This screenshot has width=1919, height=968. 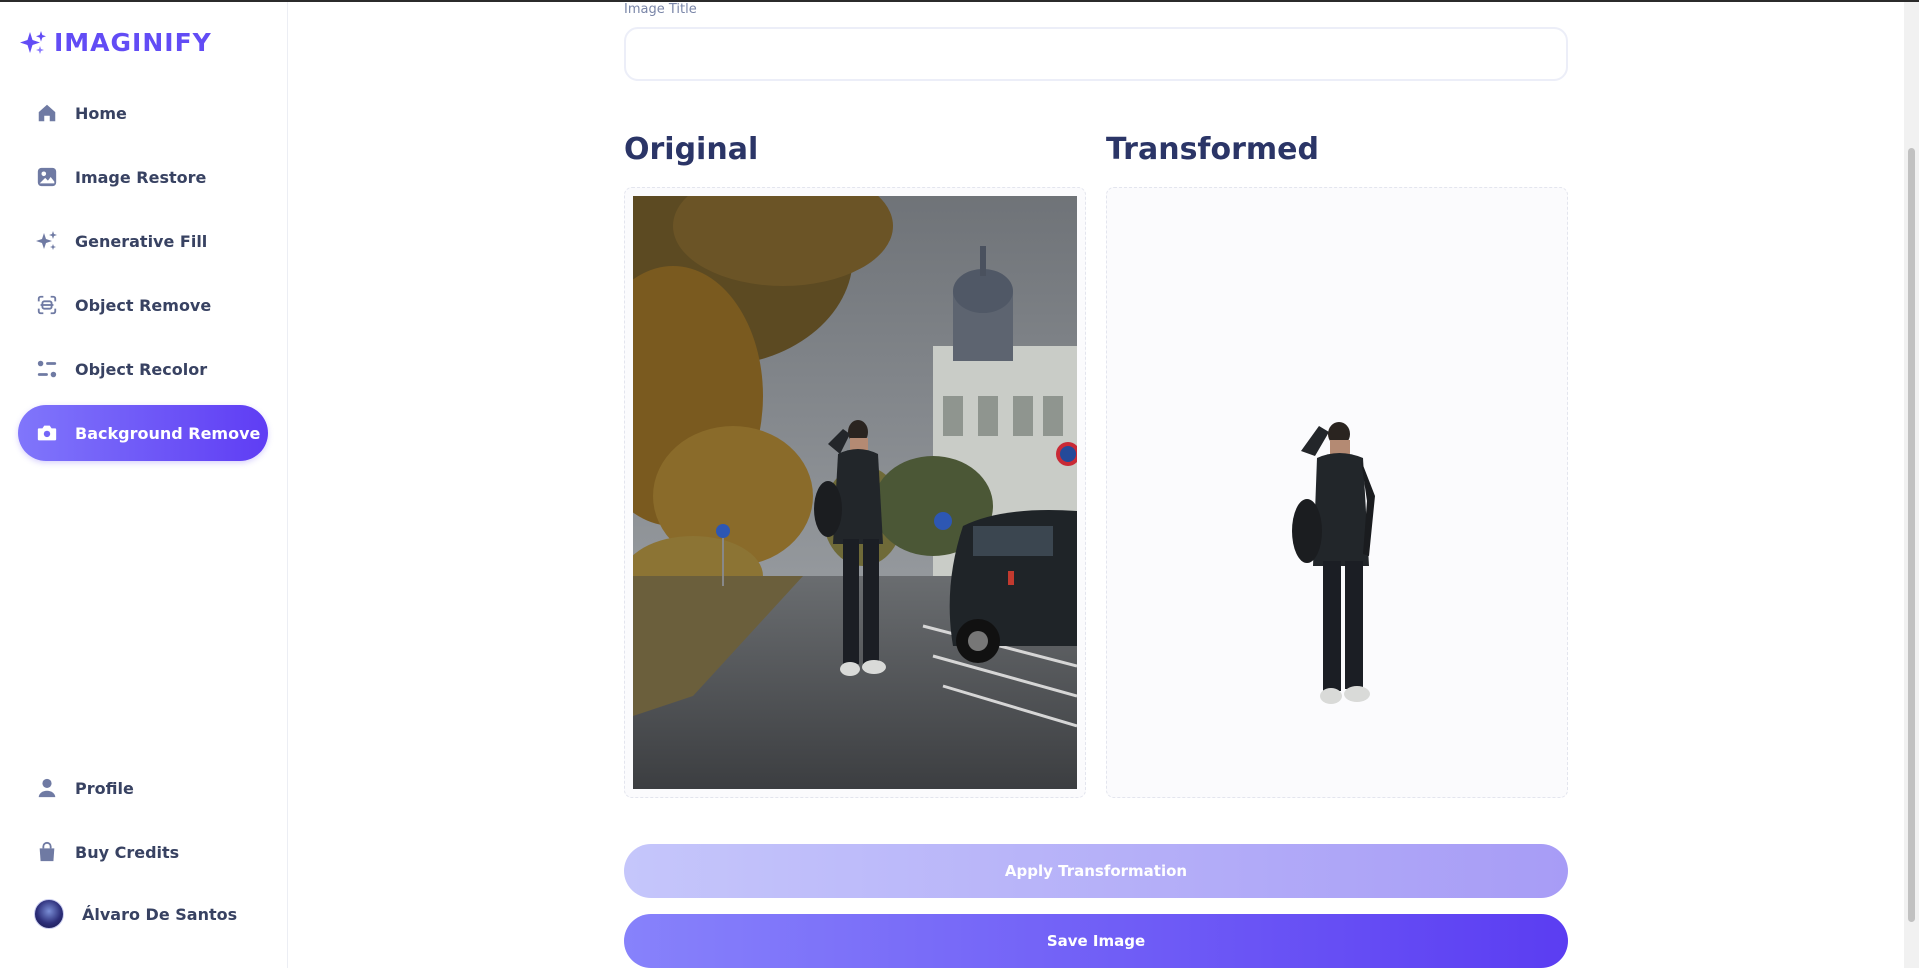 What do you see at coordinates (1334, 565) in the screenshot?
I see `transformed-image` at bounding box center [1334, 565].